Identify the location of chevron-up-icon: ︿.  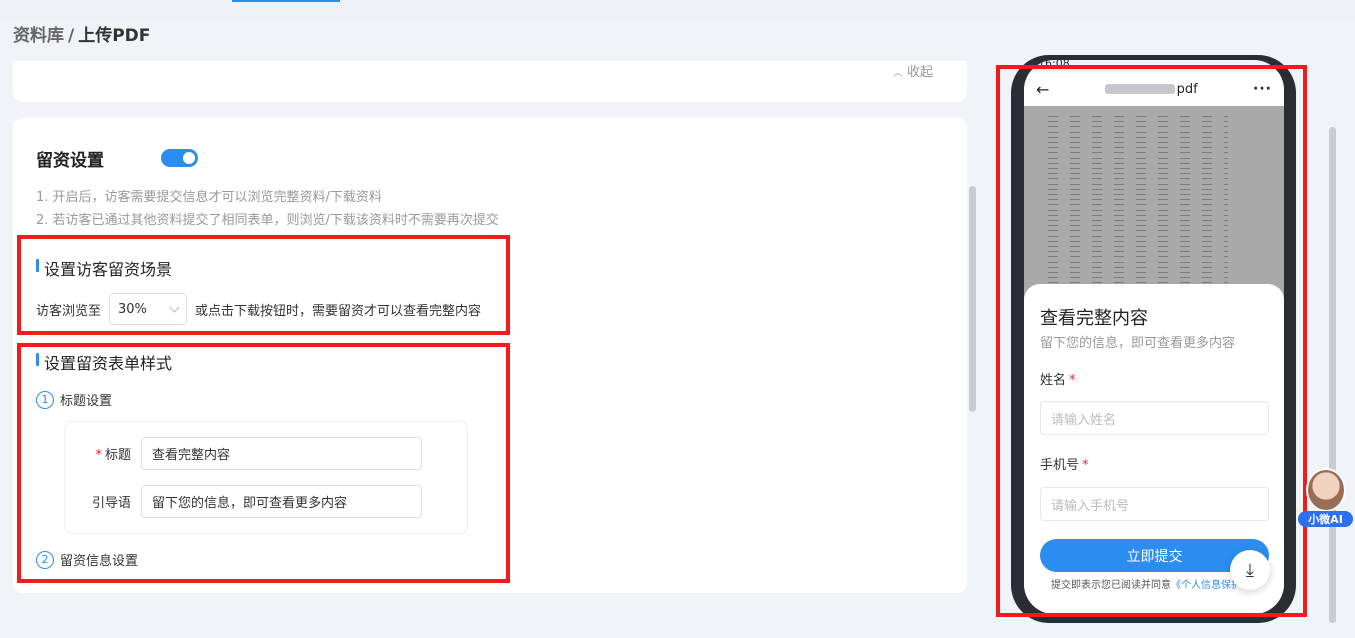
(897, 73).